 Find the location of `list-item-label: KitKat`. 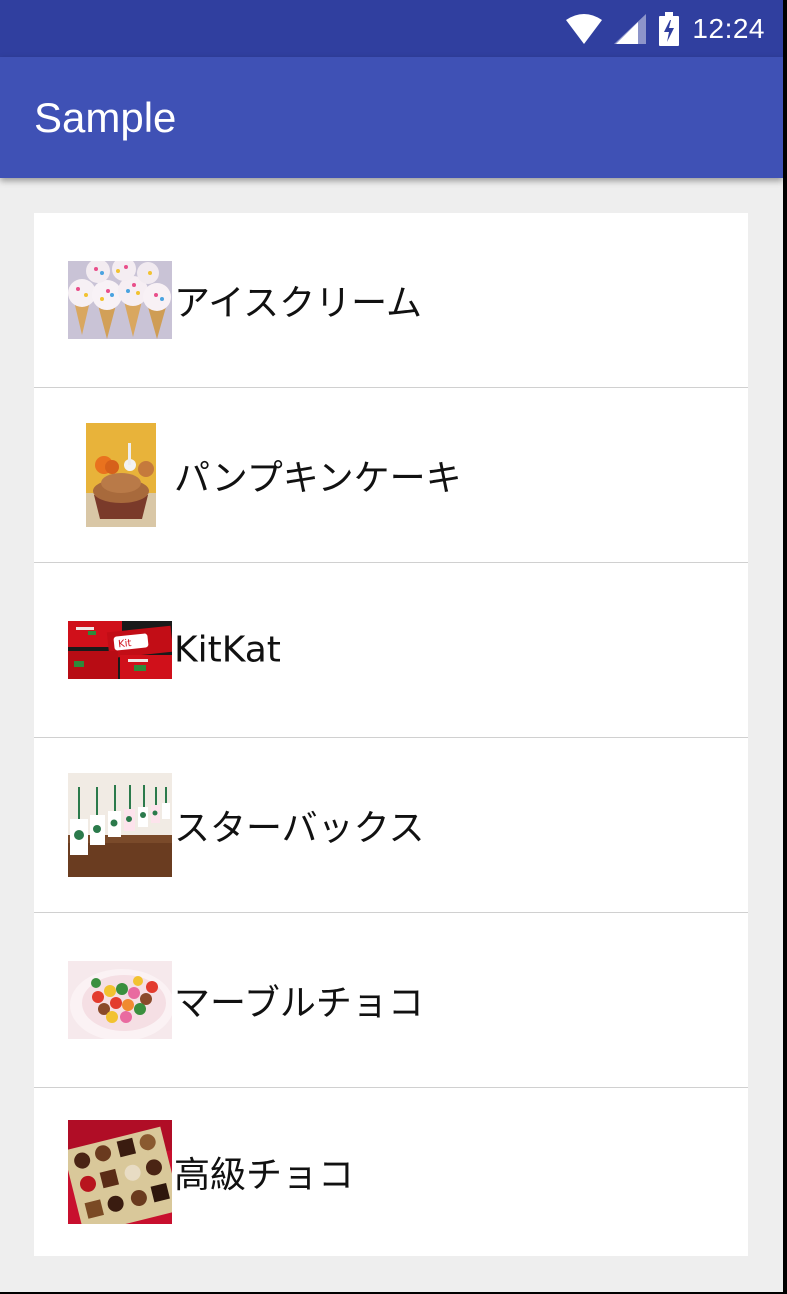

list-item-label: KitKat is located at coordinates (227, 650).